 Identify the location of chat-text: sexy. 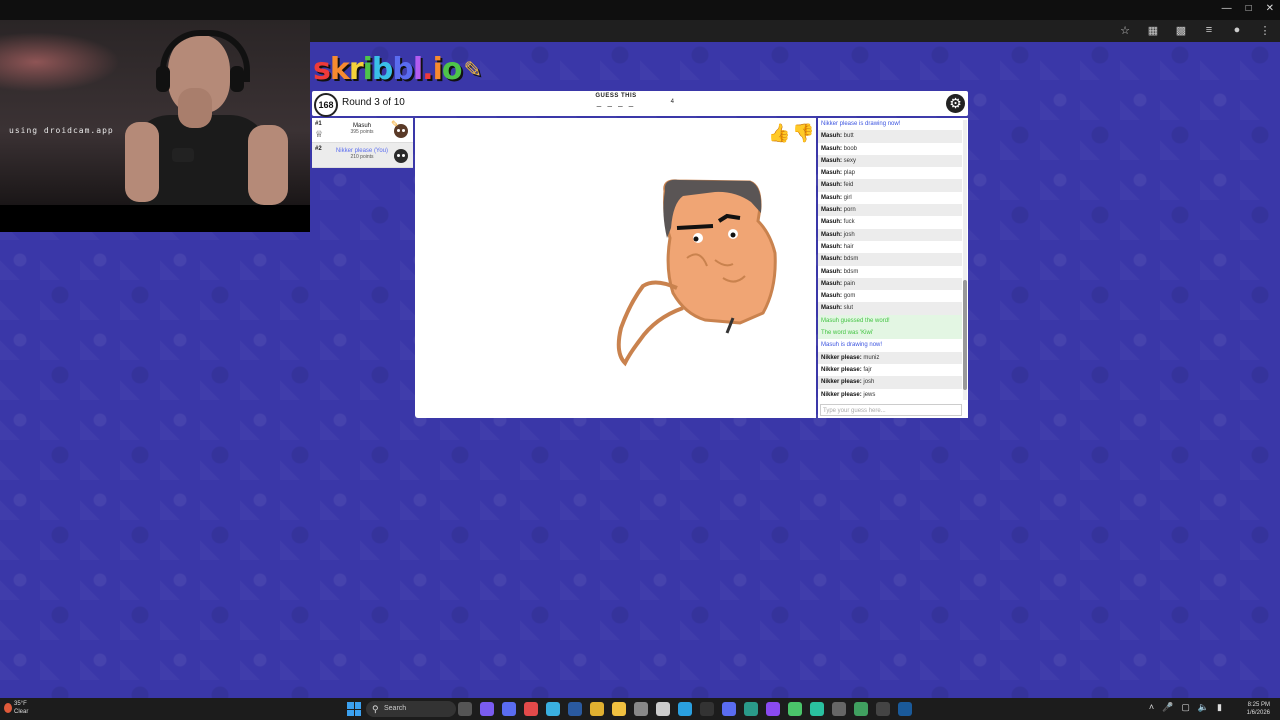
(849, 160).